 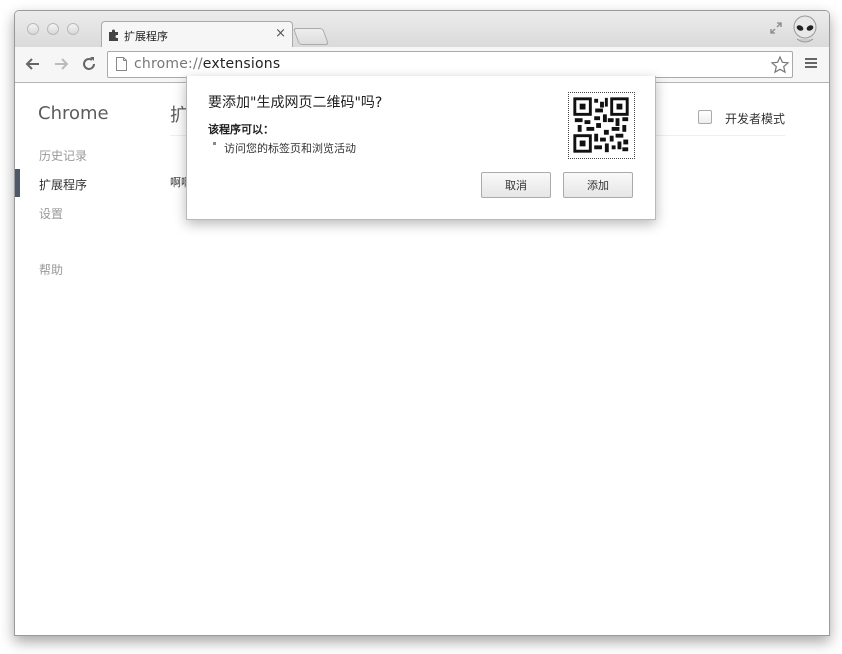 What do you see at coordinates (290, 148) in the screenshot?
I see `permission-item: 访问您的标签页和浏览活动` at bounding box center [290, 148].